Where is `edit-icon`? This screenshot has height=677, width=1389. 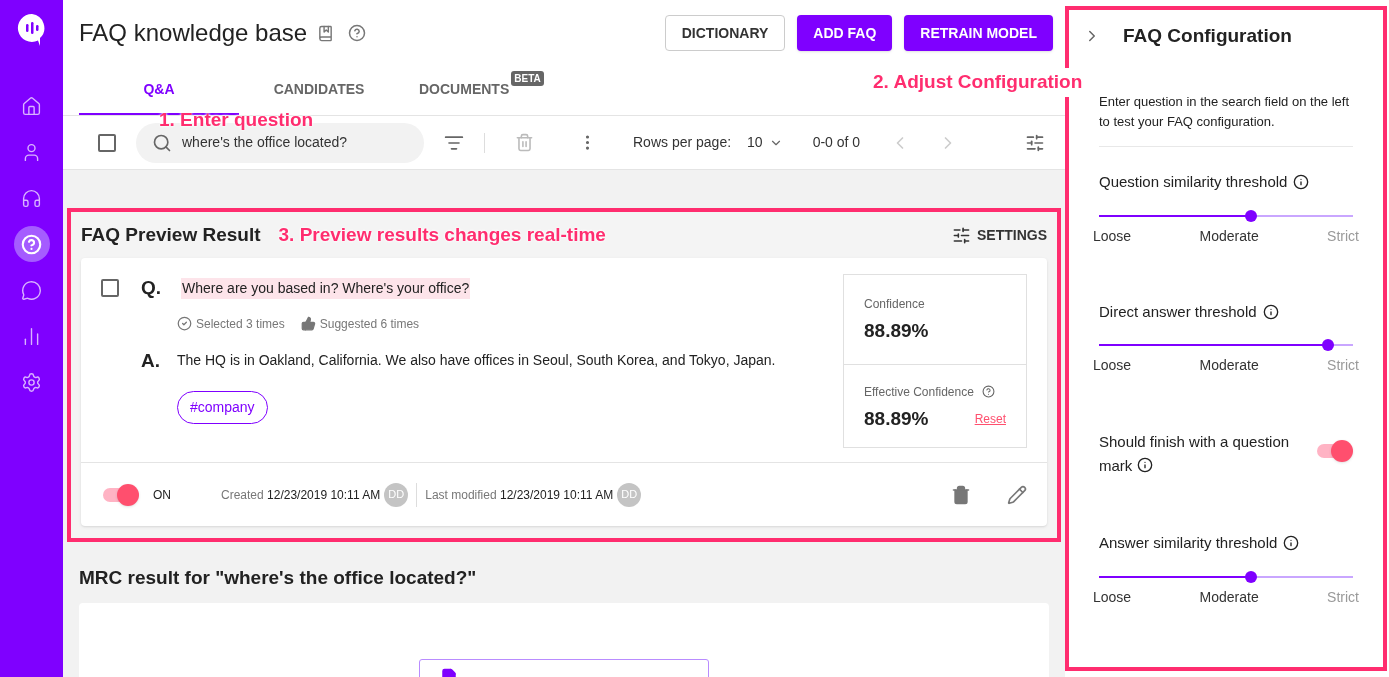
edit-icon is located at coordinates (1017, 494).